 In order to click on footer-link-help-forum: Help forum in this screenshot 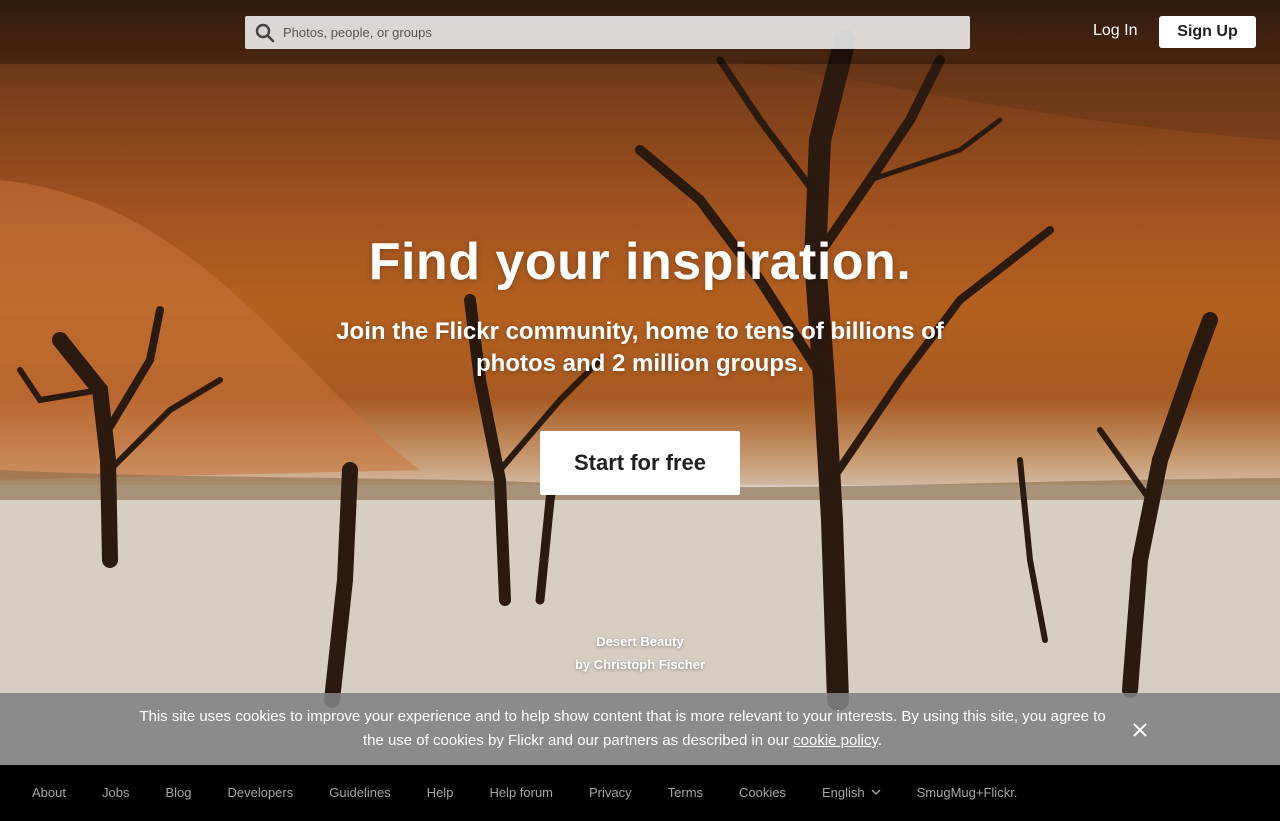, I will do `click(521, 792)`.